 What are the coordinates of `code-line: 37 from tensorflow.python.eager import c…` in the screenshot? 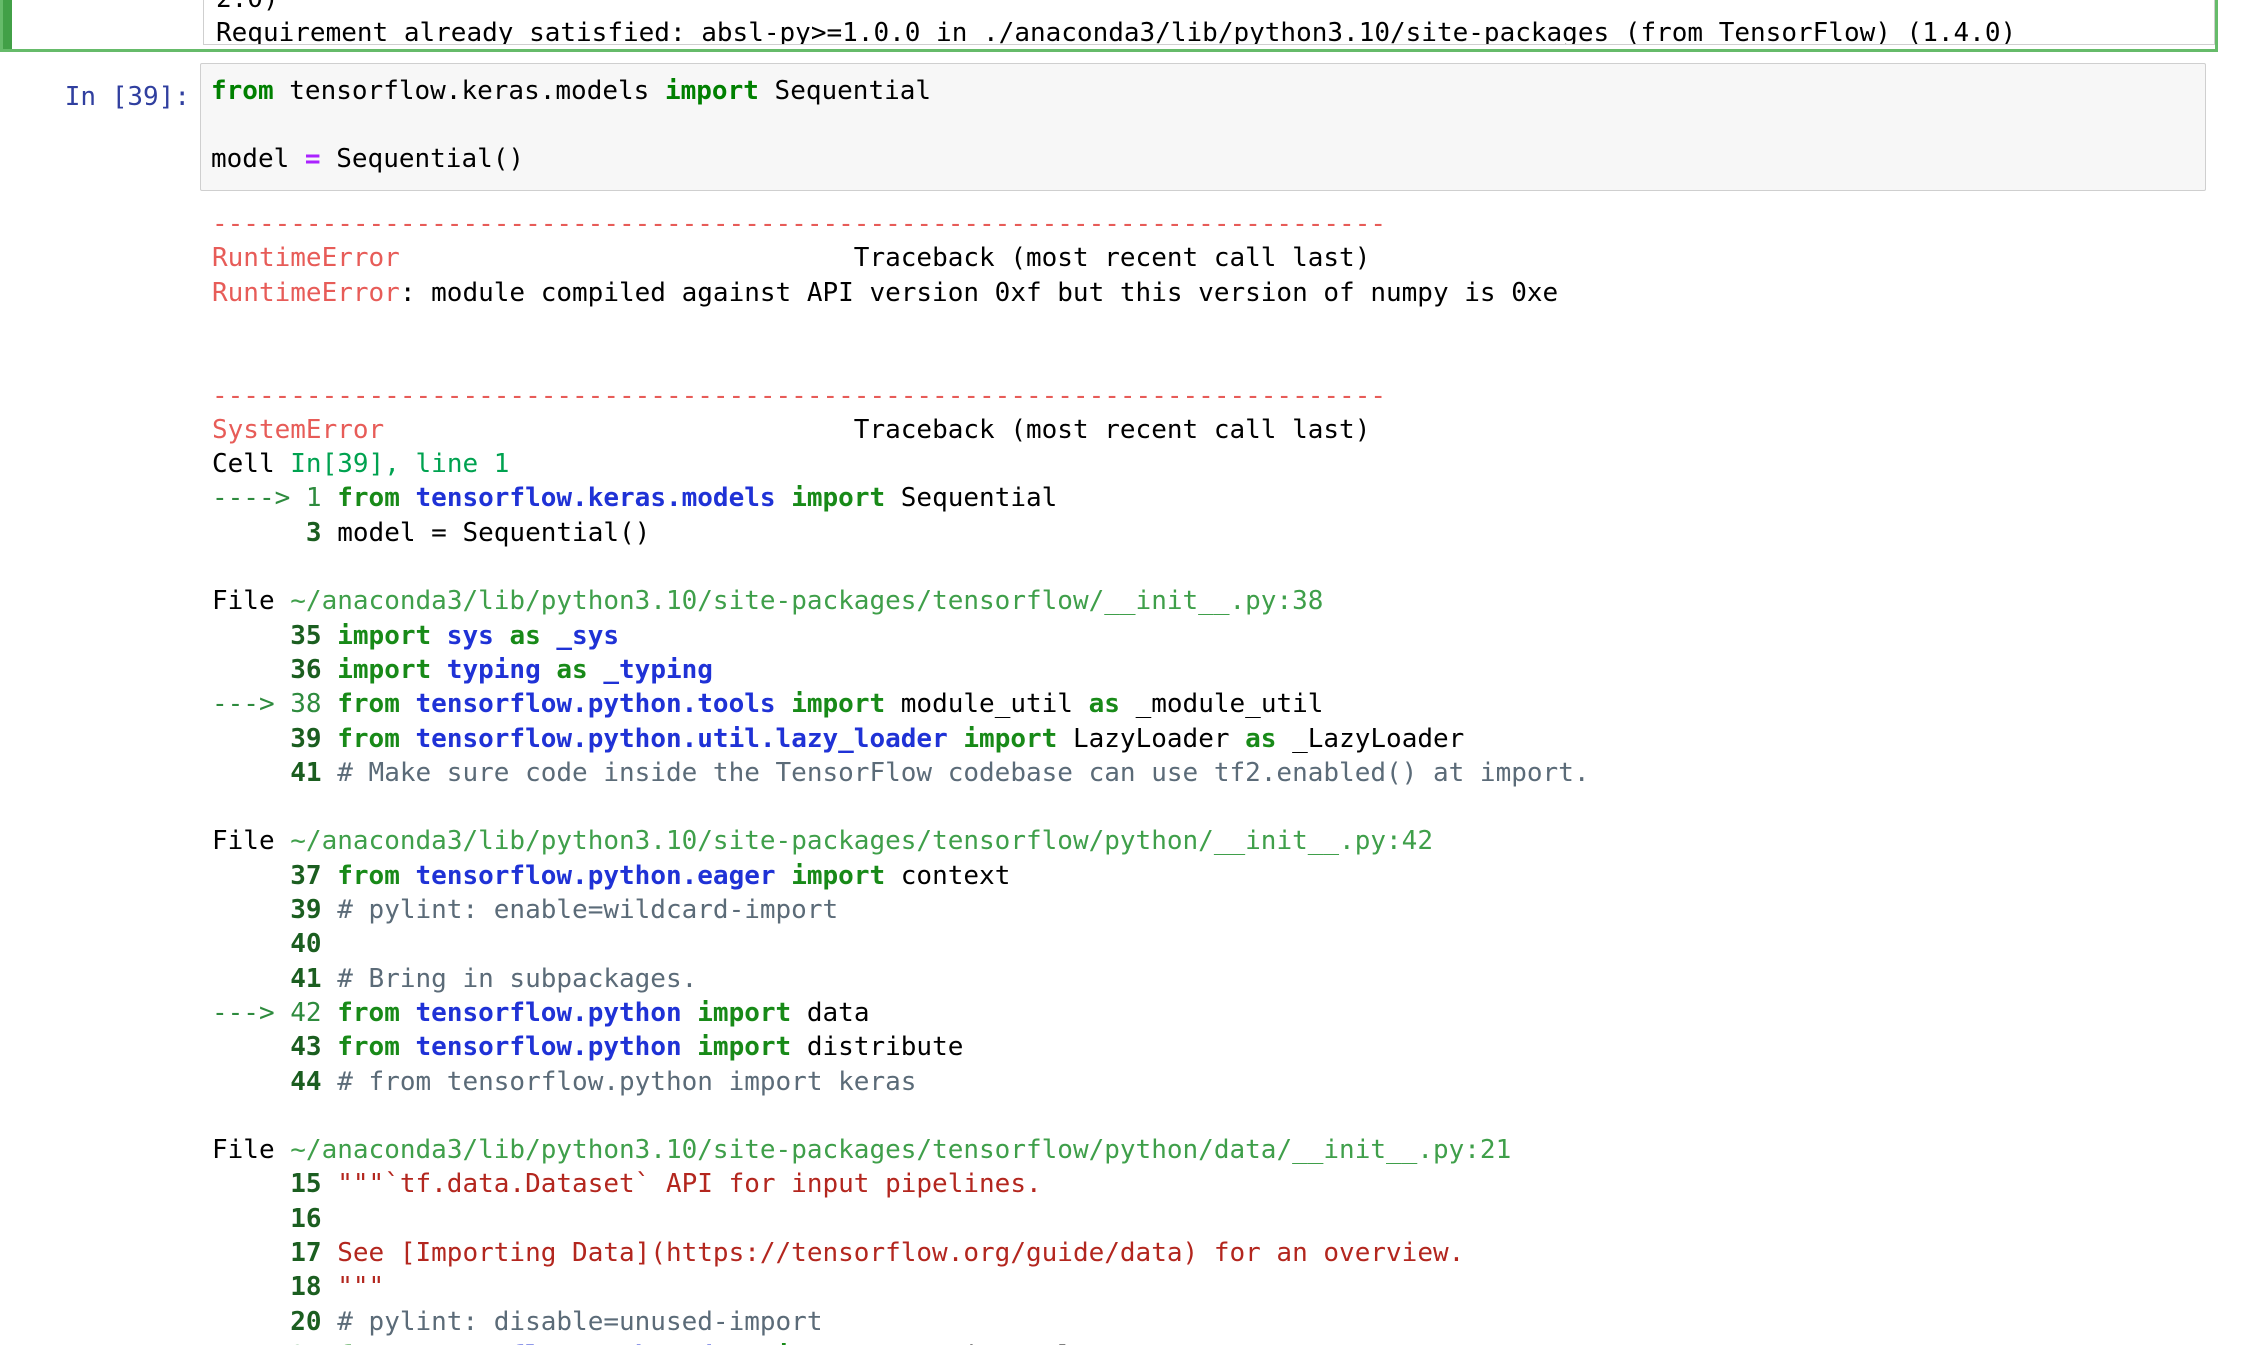 It's located at (611, 876).